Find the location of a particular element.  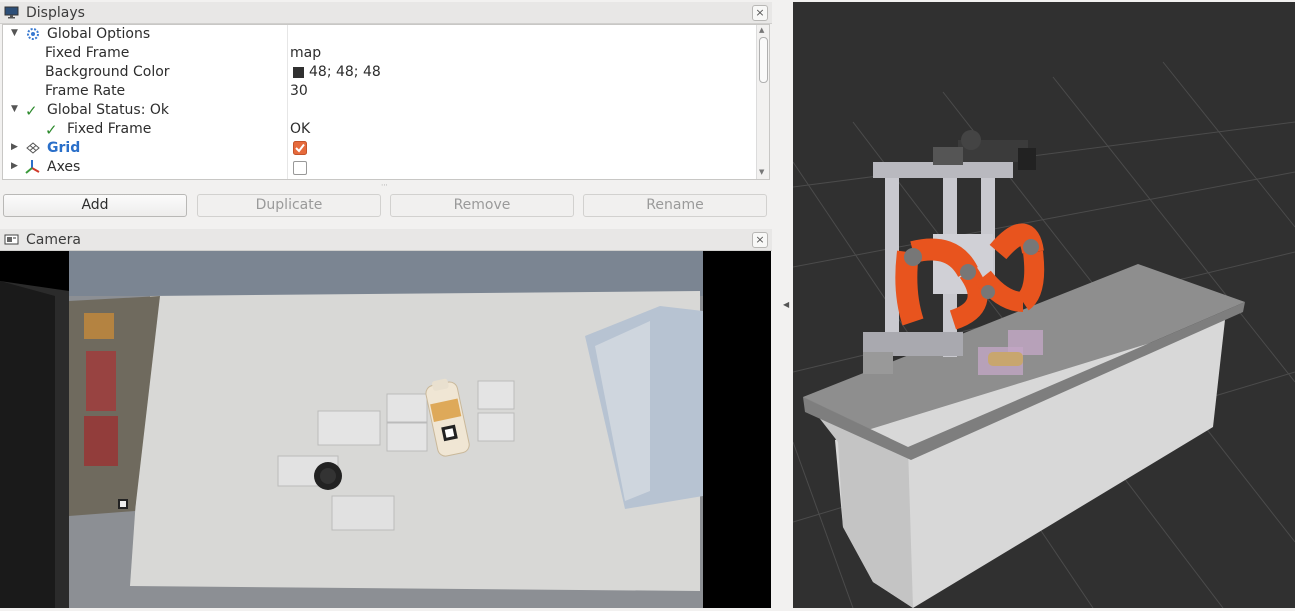

background-color-value: 48; 48; 48 is located at coordinates (345, 72).